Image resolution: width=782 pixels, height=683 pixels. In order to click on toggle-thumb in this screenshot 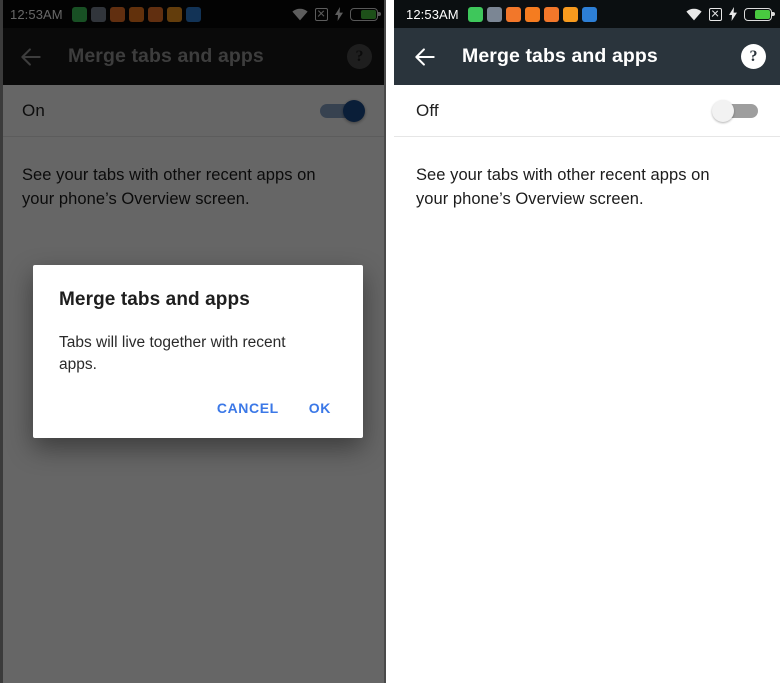, I will do `click(723, 110)`.